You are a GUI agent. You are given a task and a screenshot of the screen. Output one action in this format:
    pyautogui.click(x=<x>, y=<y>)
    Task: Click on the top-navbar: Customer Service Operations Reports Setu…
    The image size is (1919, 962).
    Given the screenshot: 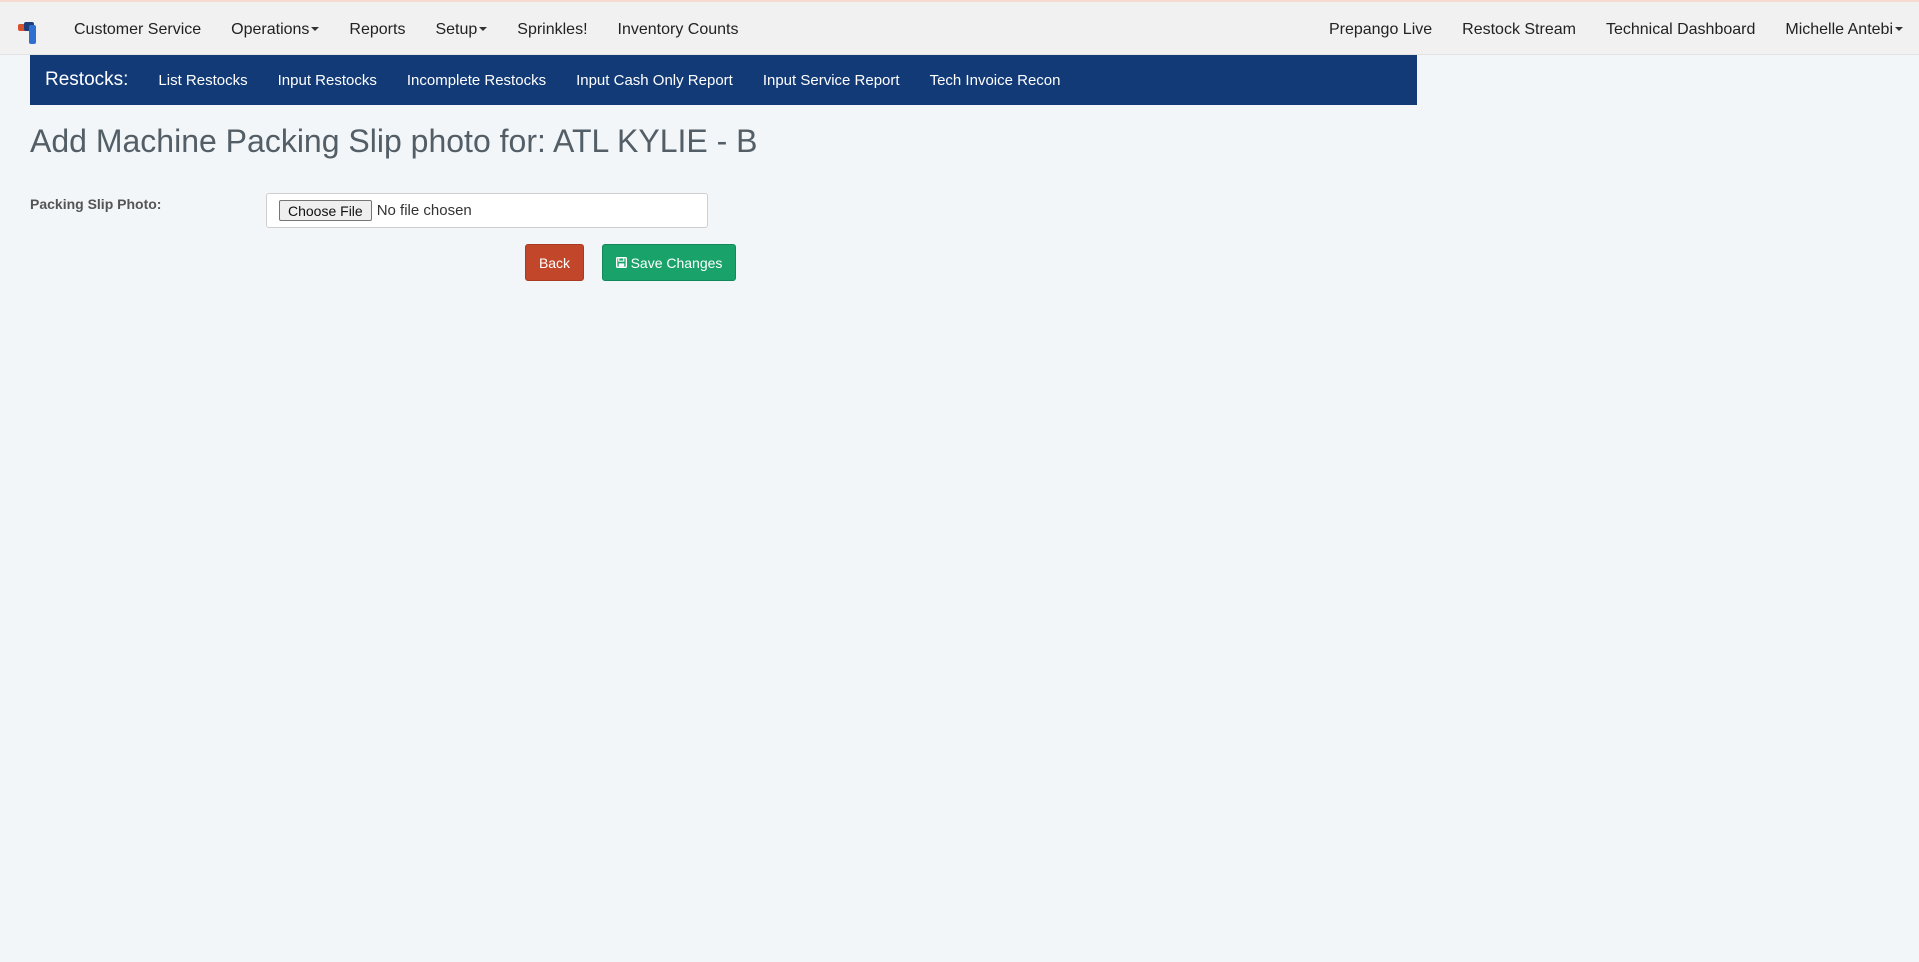 What is the action you would take?
    pyautogui.click(x=959, y=27)
    